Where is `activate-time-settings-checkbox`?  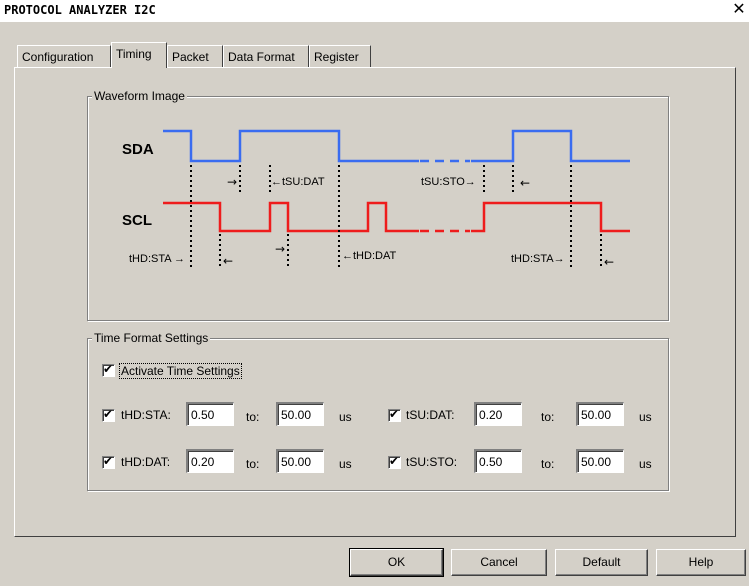 activate-time-settings-checkbox is located at coordinates (108, 369).